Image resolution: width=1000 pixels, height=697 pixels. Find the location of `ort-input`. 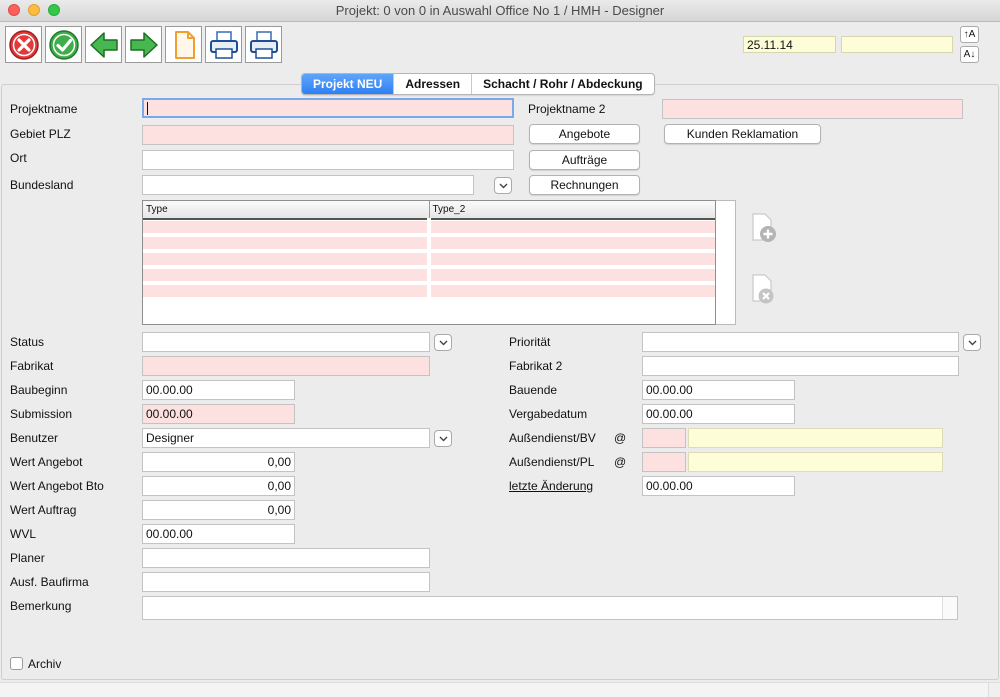

ort-input is located at coordinates (328, 160).